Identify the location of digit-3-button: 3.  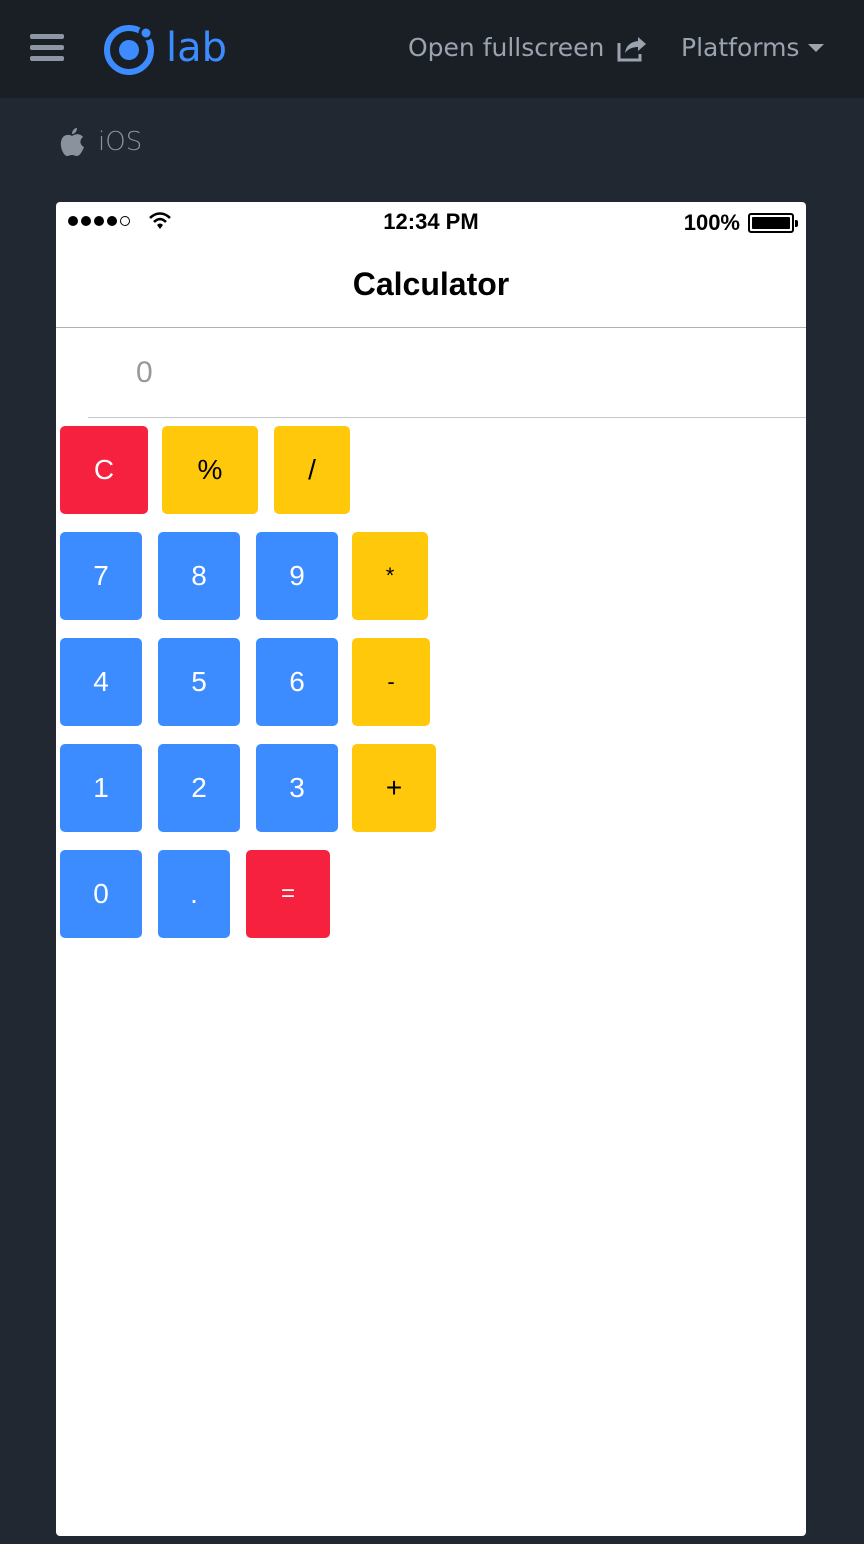
(297, 788).